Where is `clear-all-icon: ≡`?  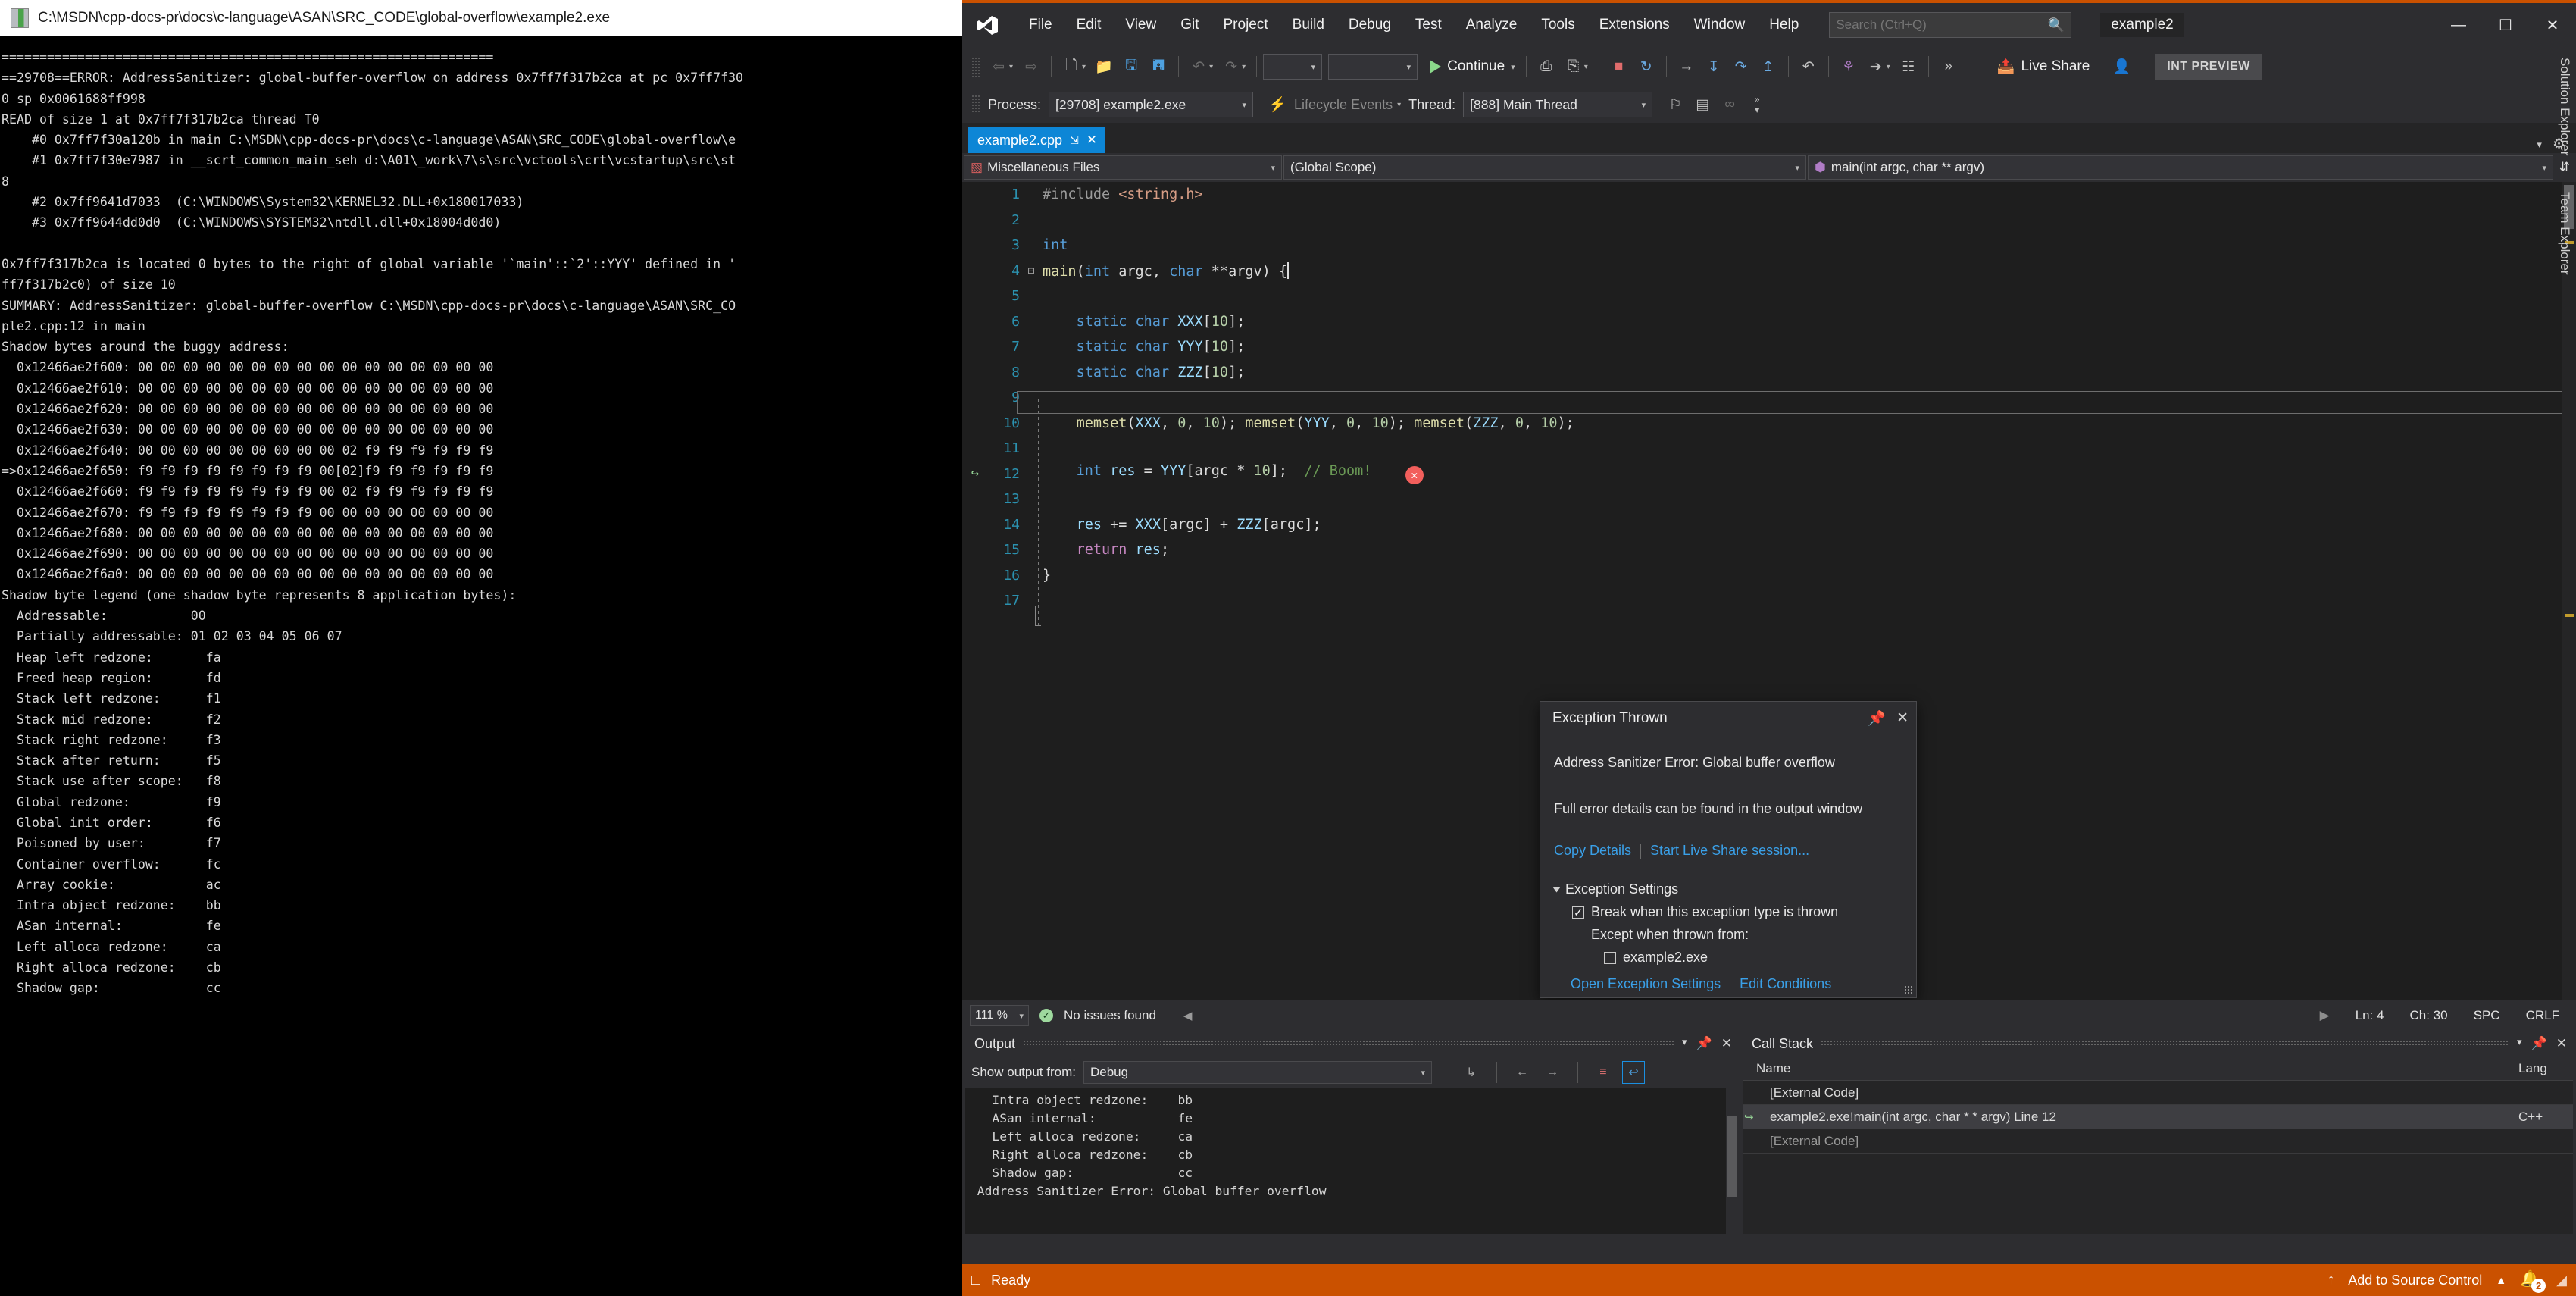 clear-all-icon: ≡ is located at coordinates (1604, 1072).